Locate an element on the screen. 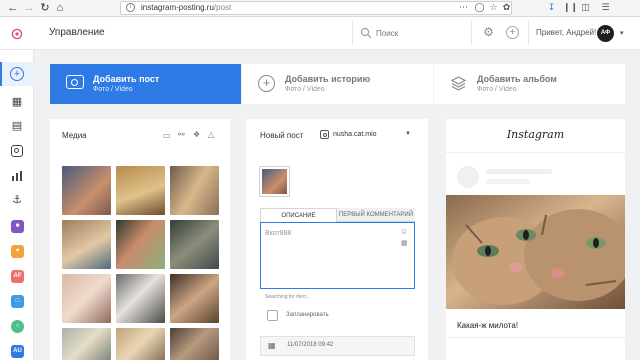 This screenshot has width=640, height=360. gear-icon: ⚙ is located at coordinates (488, 32).